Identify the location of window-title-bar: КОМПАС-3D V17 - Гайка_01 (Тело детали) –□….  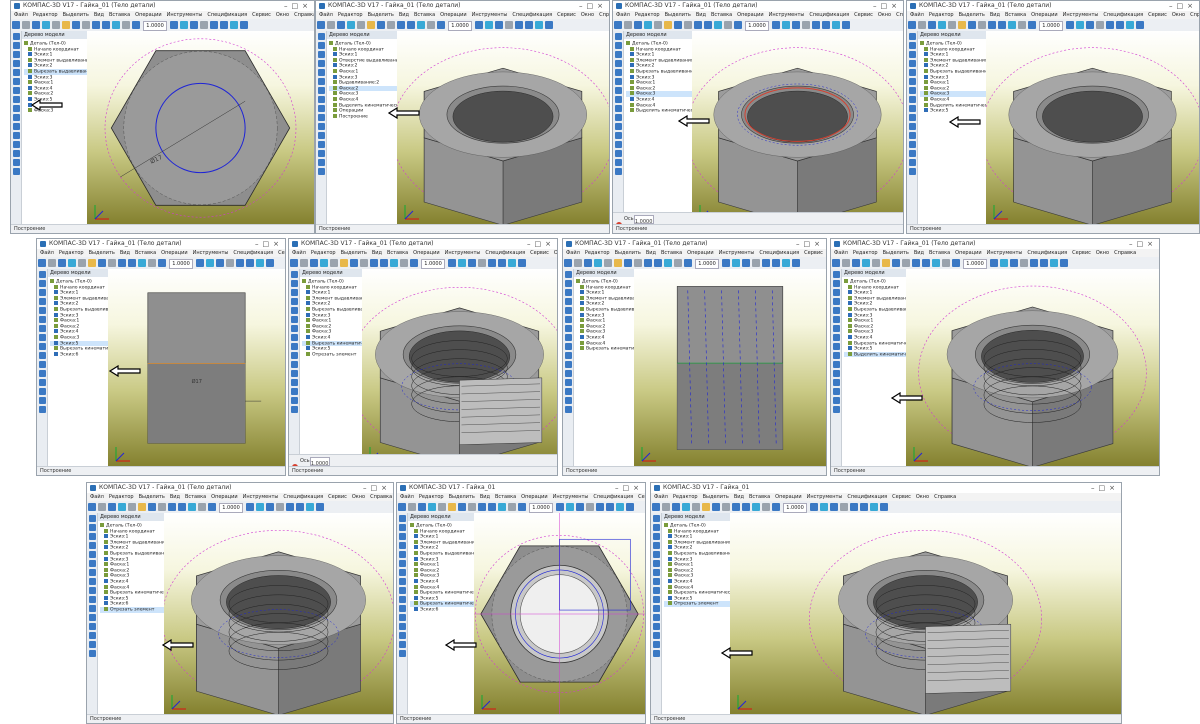
(162, 6).